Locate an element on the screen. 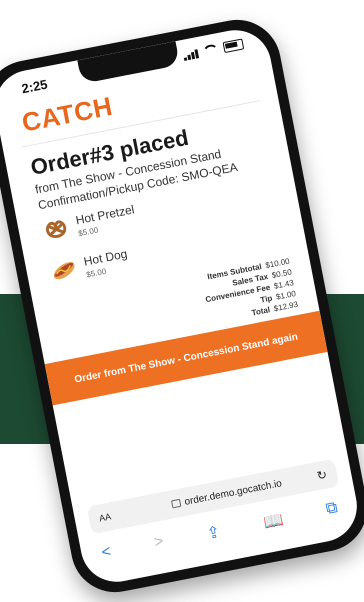 This screenshot has height=602, width=364. wifi-icon is located at coordinates (210, 50).